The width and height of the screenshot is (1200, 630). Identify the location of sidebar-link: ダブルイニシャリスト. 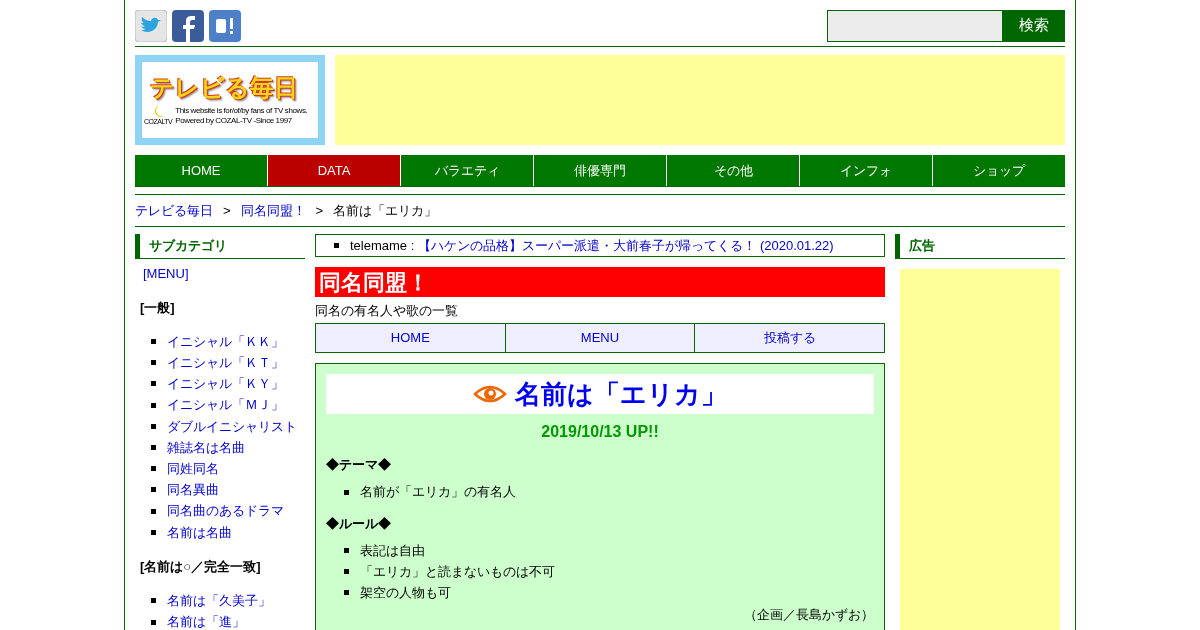
(232, 426).